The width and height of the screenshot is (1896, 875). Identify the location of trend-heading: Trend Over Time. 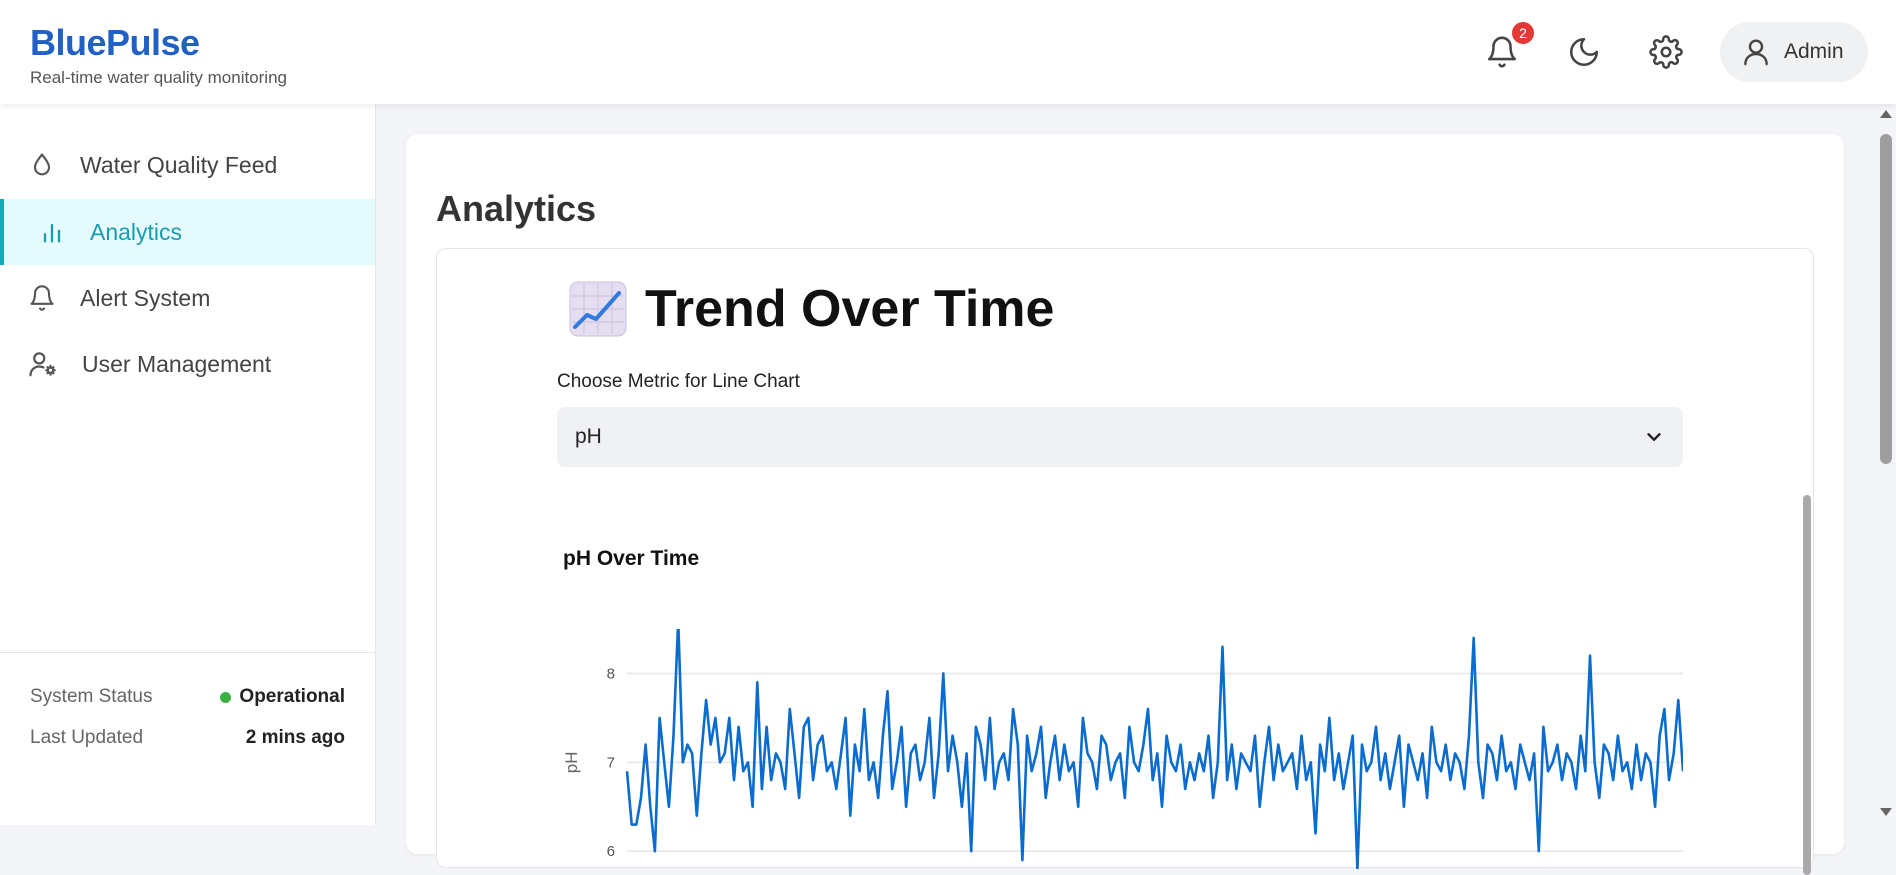
(811, 309).